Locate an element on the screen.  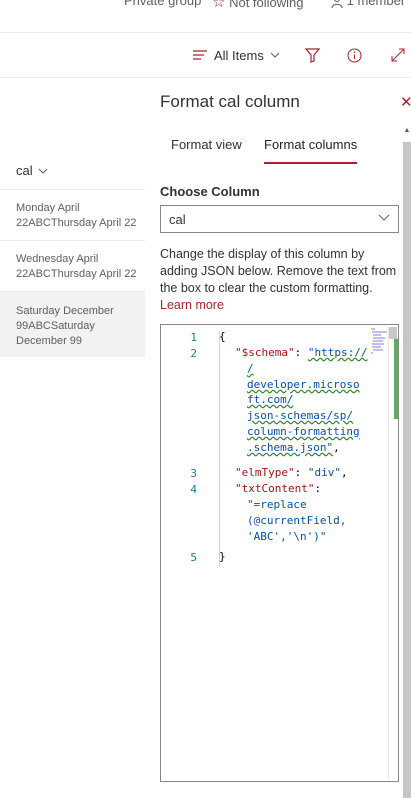
json-key: "txtContent" is located at coordinates (275, 488).